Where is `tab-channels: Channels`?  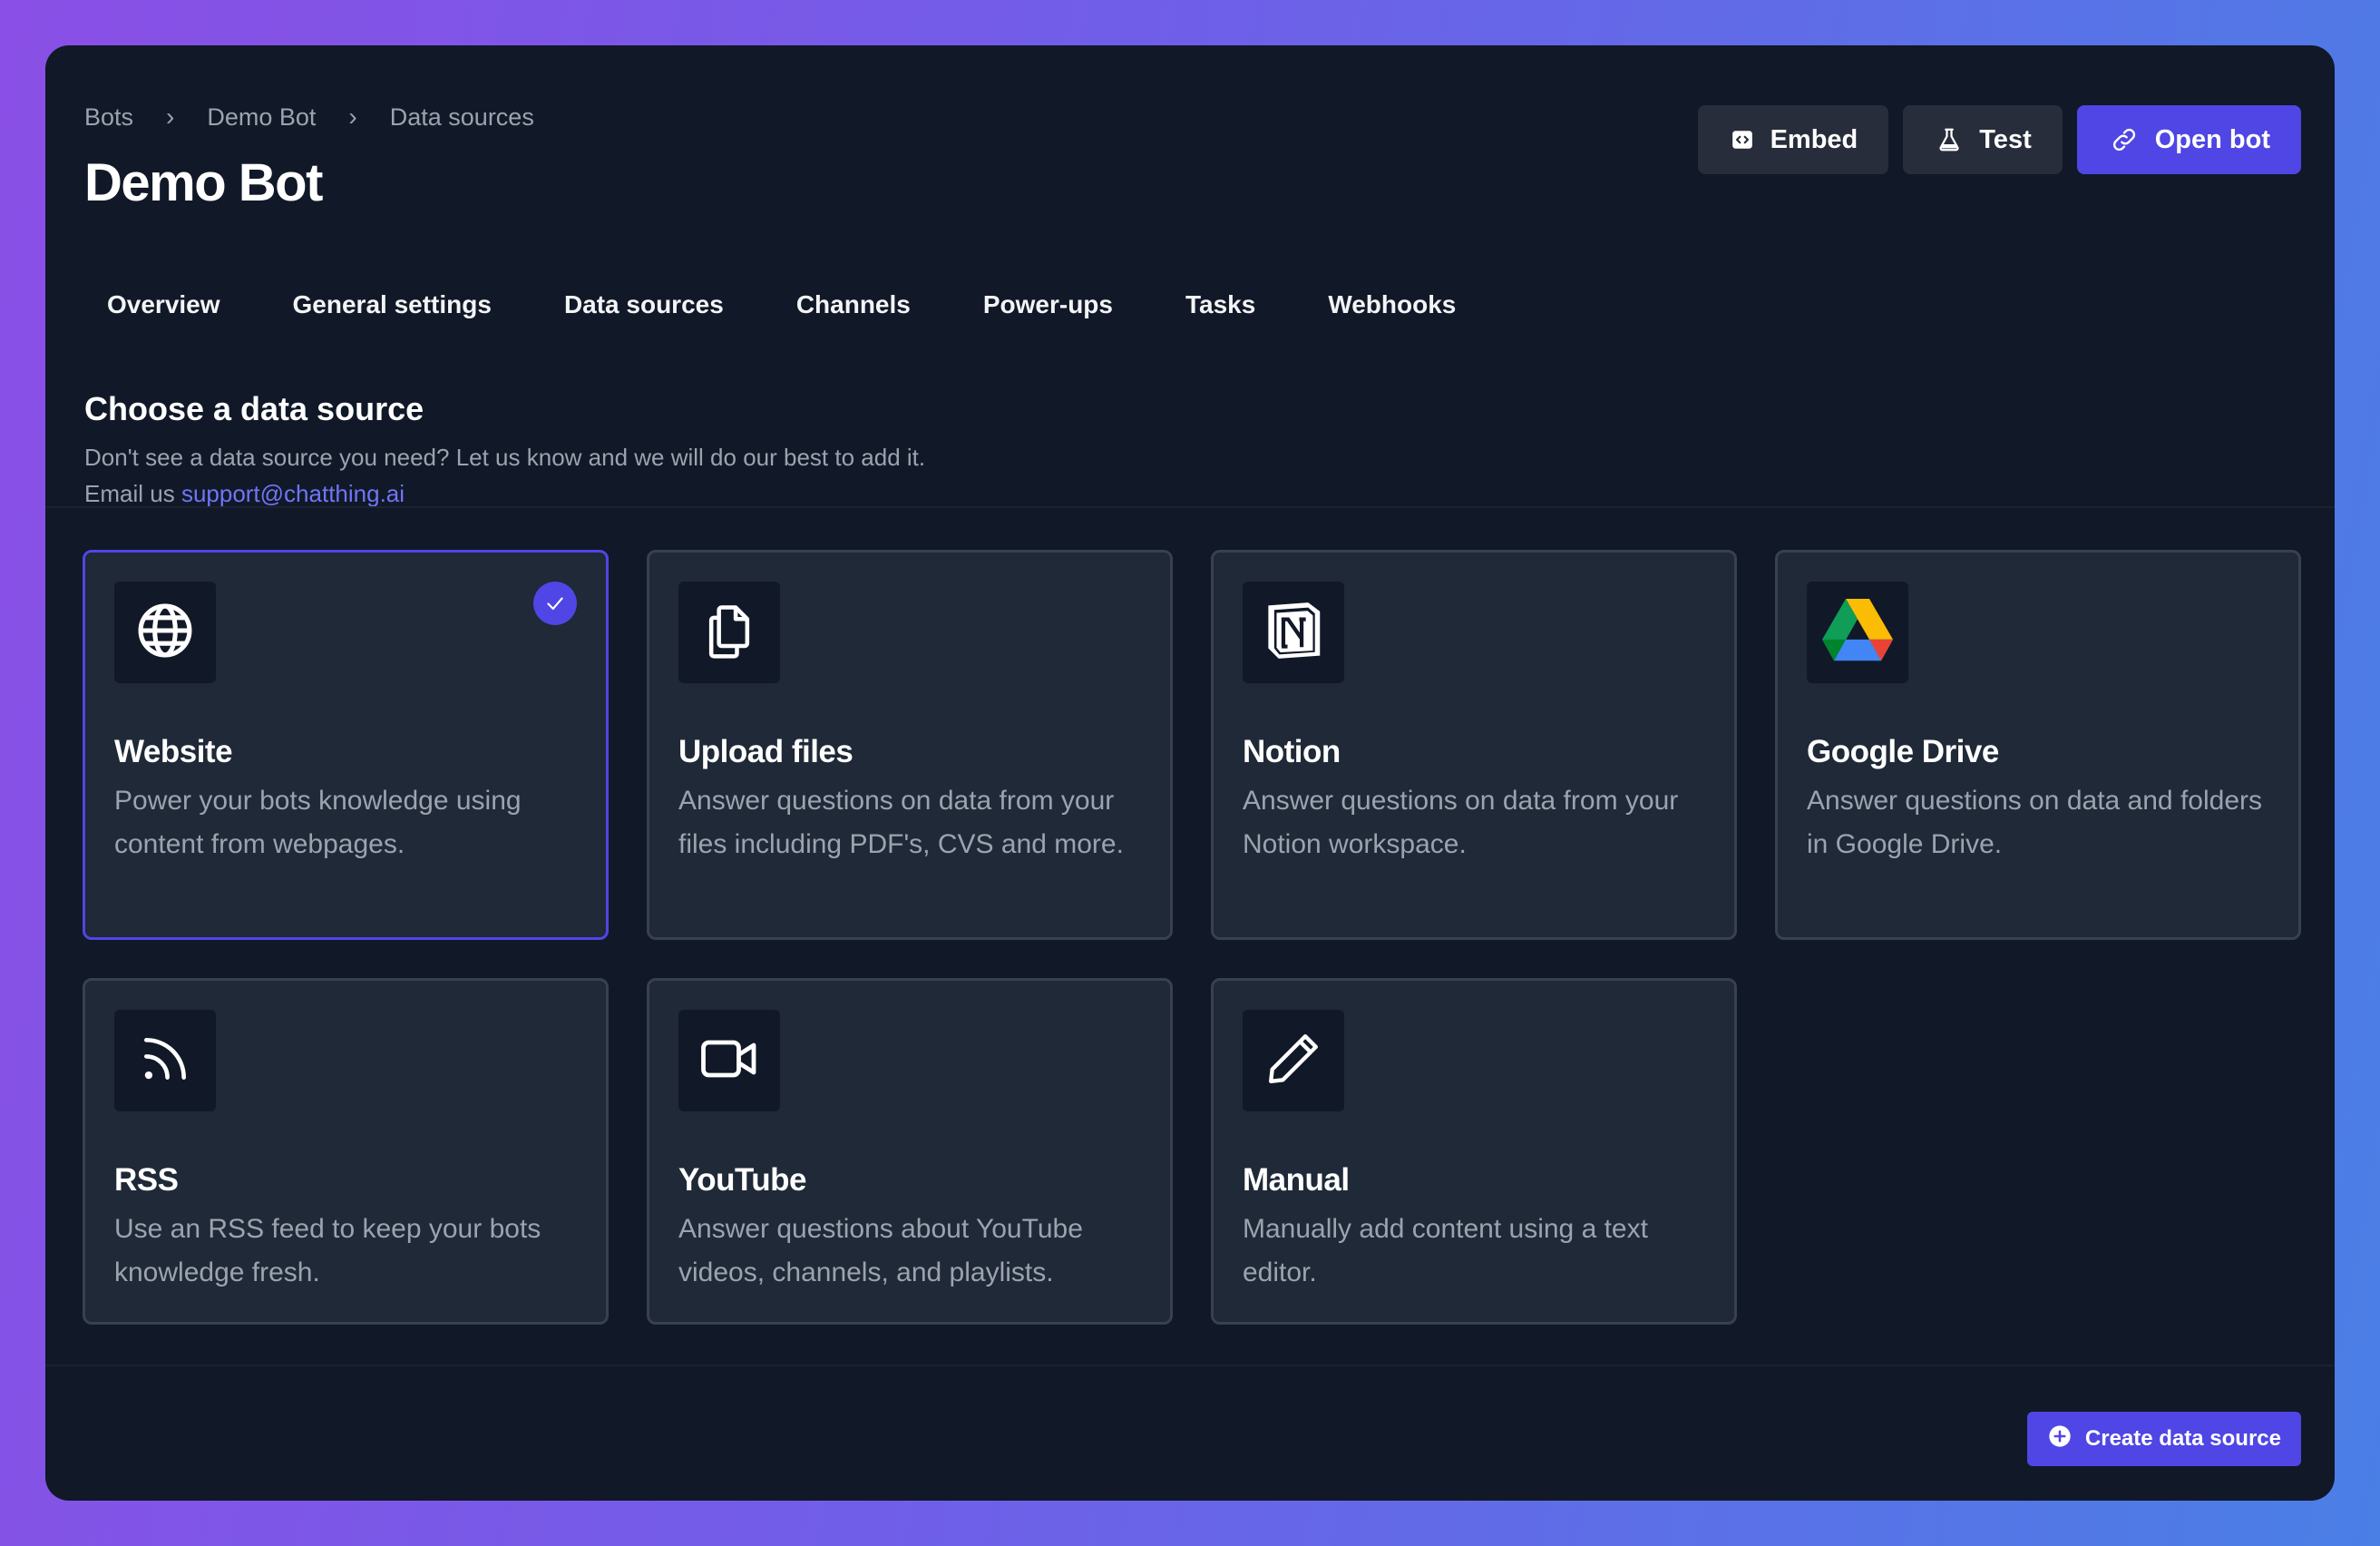 tab-channels: Channels is located at coordinates (854, 304).